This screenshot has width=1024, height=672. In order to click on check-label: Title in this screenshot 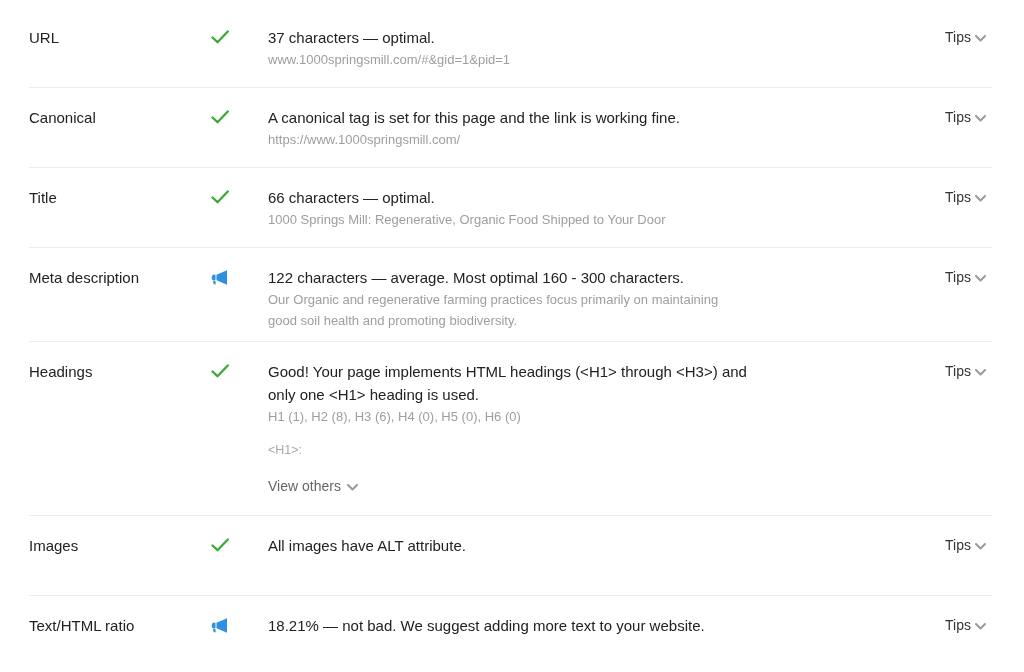, I will do `click(43, 198)`.